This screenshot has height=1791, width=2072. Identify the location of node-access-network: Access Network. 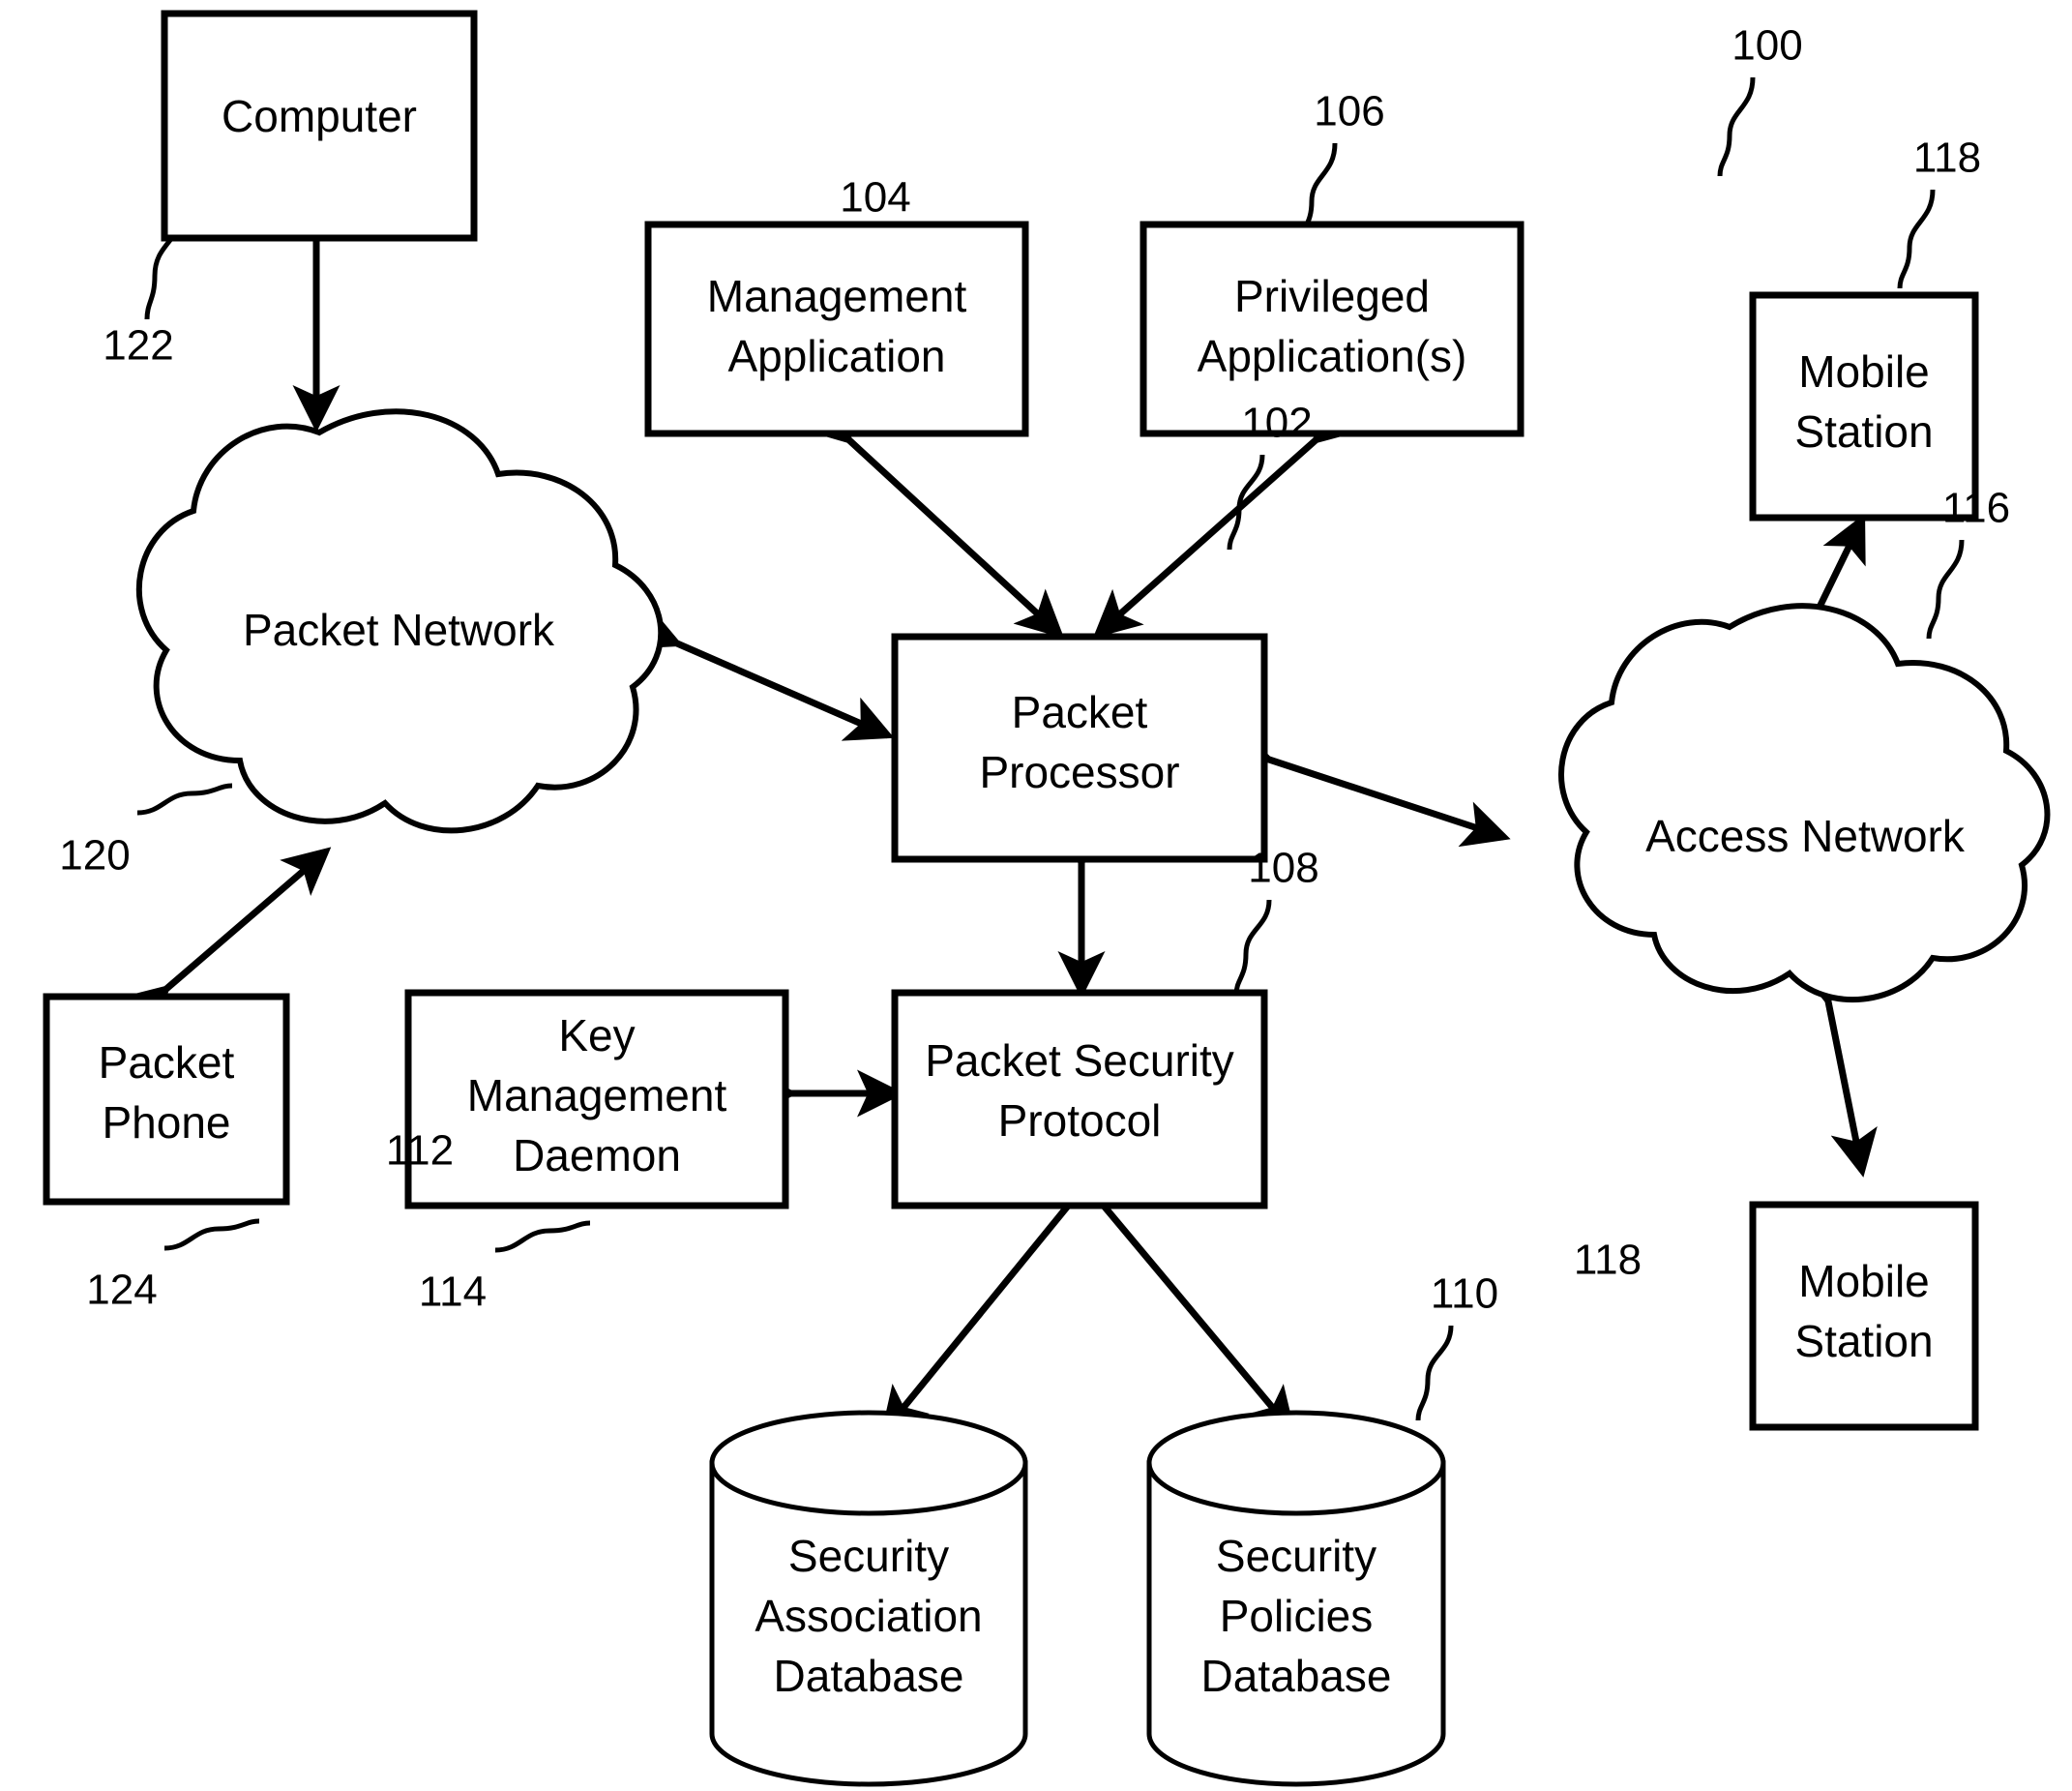
(1804, 803).